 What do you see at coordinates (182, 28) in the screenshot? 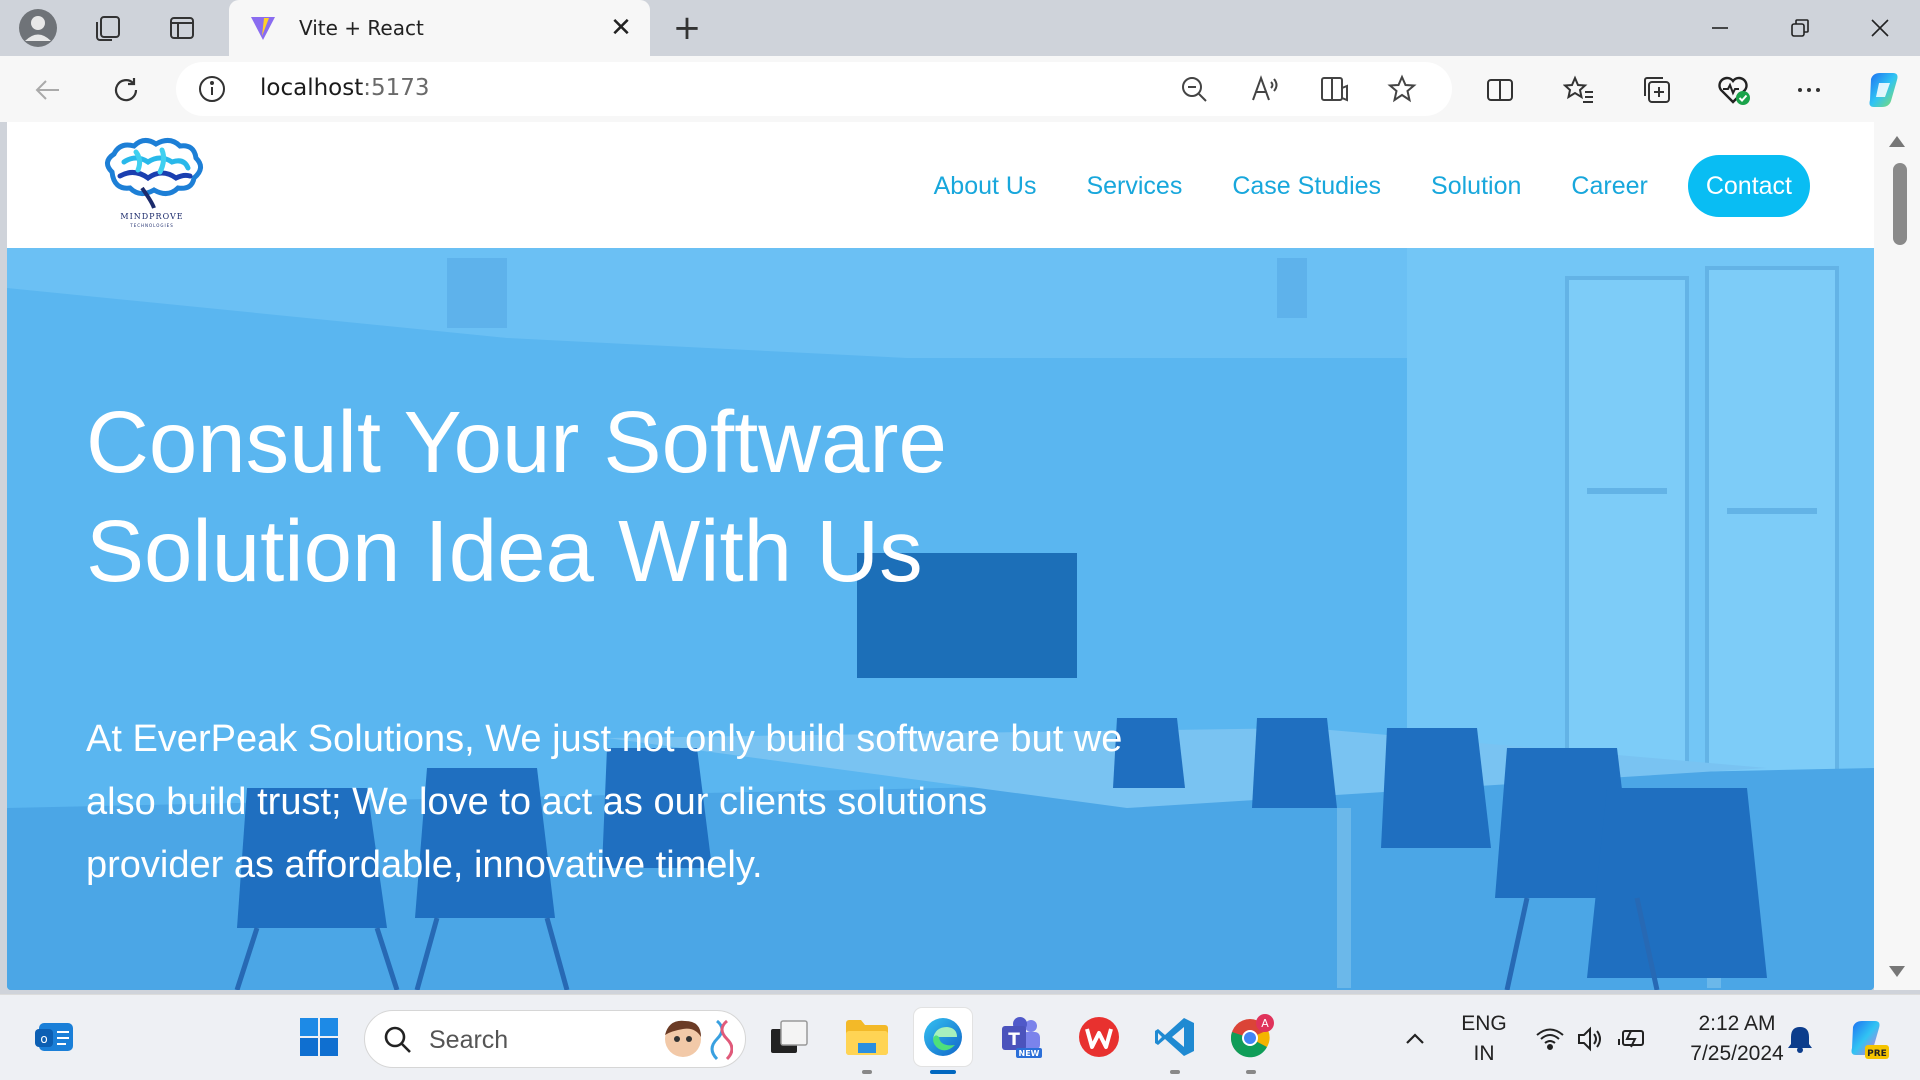
I see `vertical-tabs-icon` at bounding box center [182, 28].